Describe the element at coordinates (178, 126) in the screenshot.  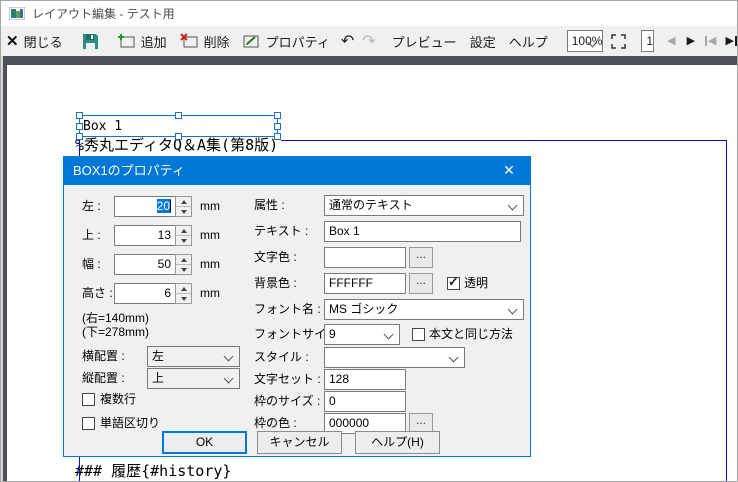
I see `layout-box-1: Box 1` at that location.